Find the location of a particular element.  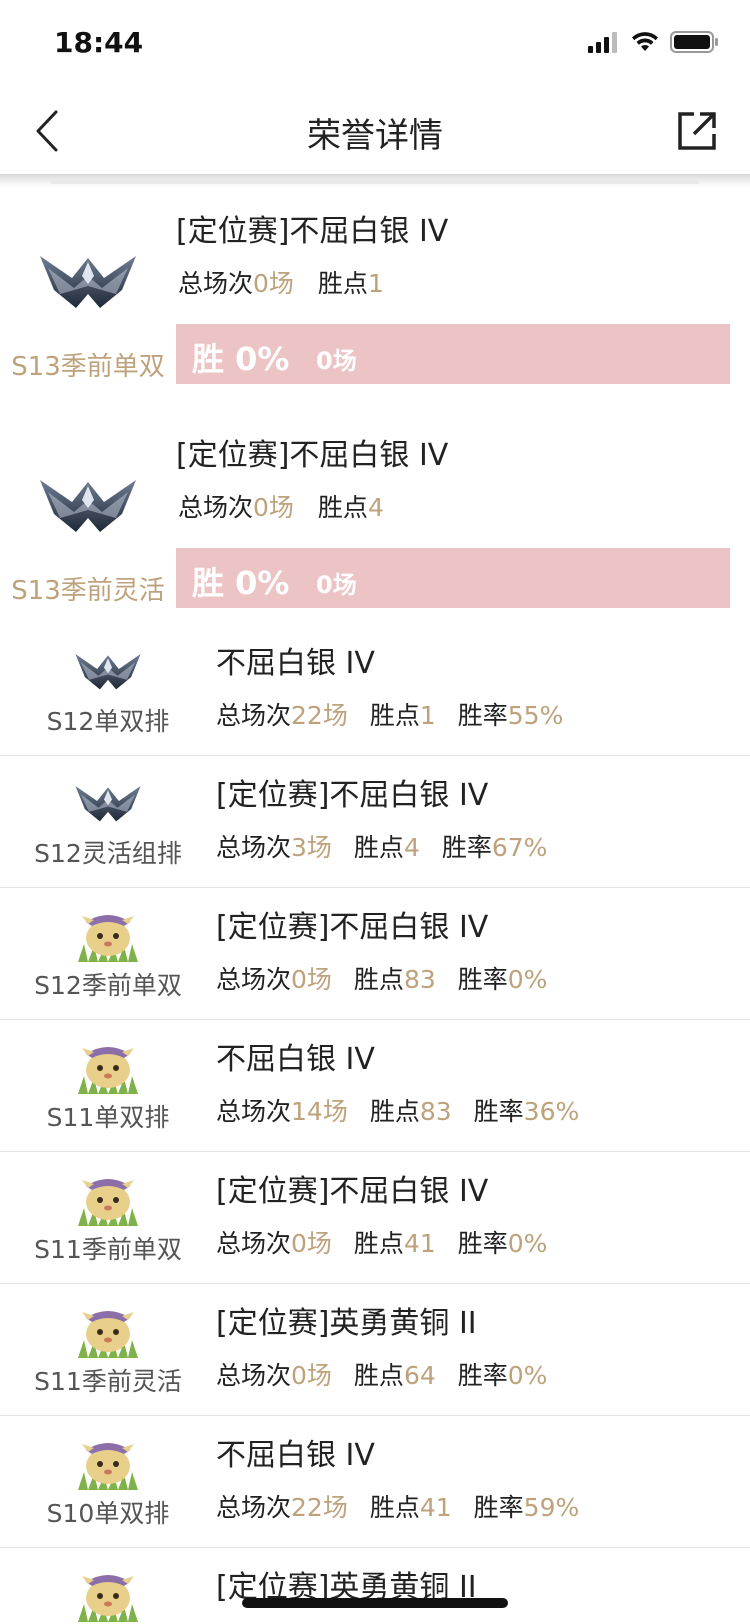

season-label: S13季前单双 is located at coordinates (88, 367).